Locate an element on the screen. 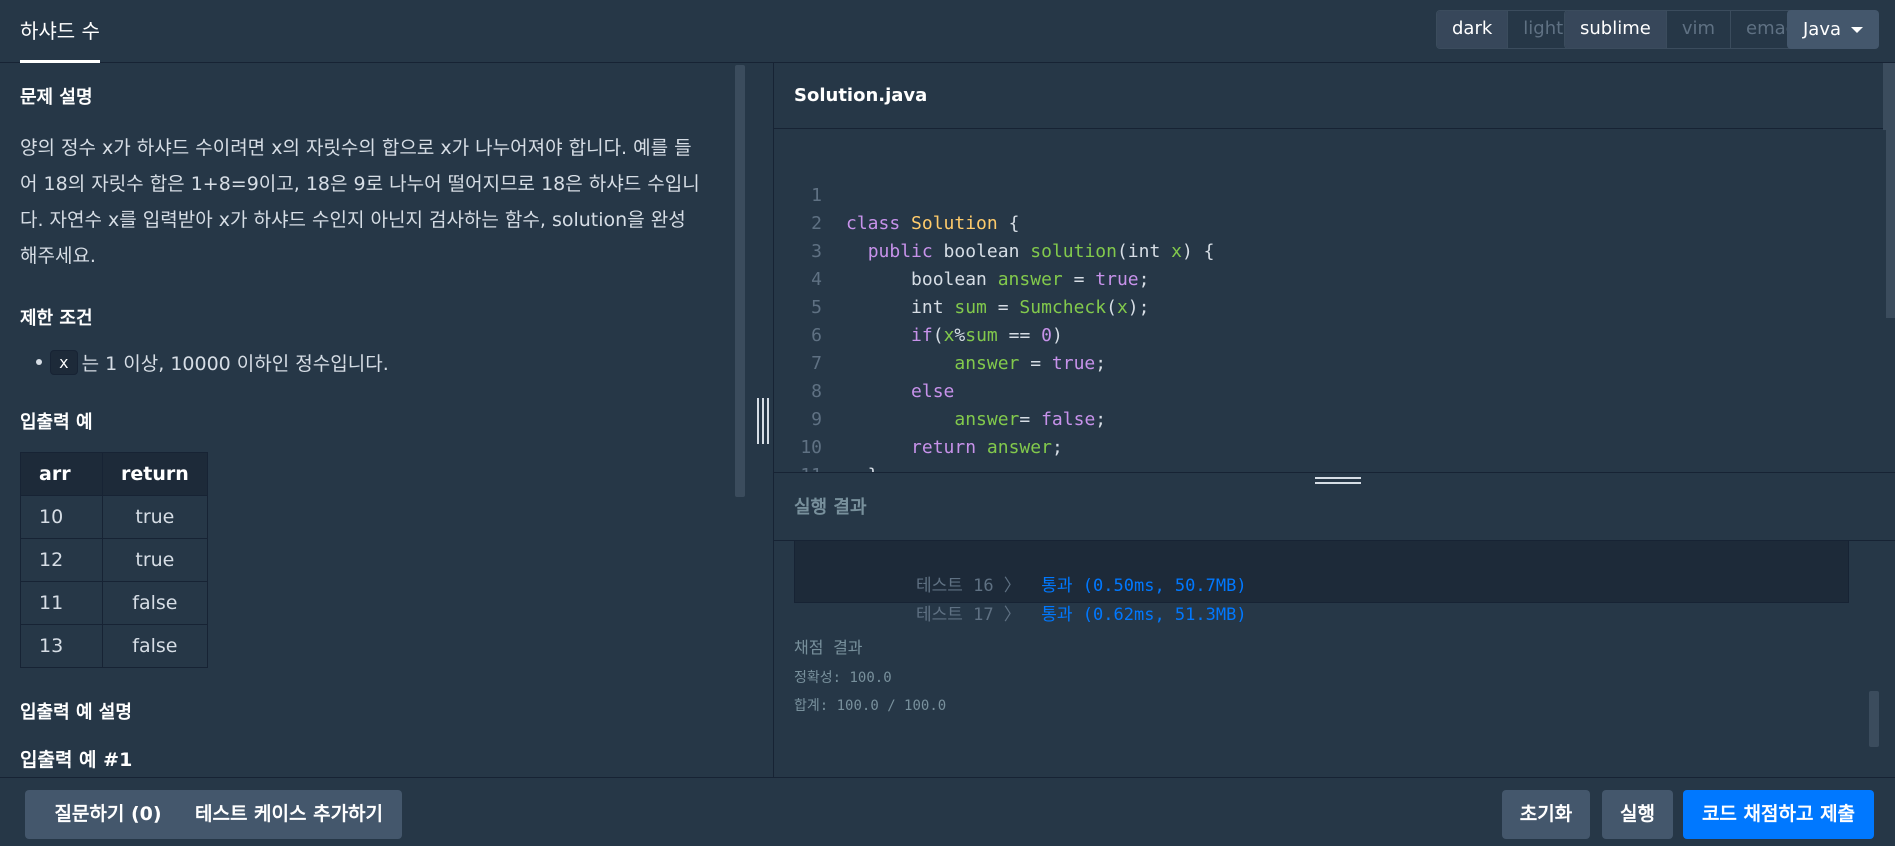 This screenshot has width=1895, height=846. constraint-item: x 는 1 이상, 10000 이하인 정수입니다. is located at coordinates (212, 362).